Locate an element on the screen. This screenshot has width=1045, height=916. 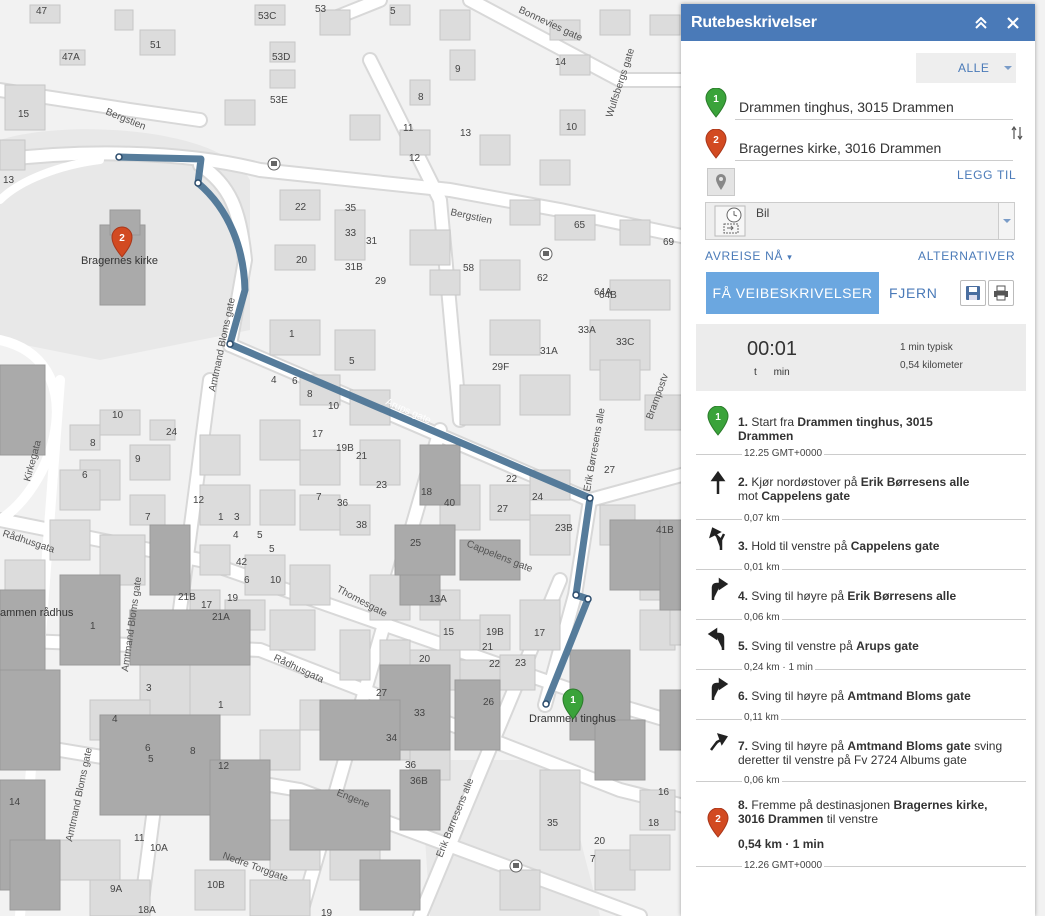
options-link: ALTERNATIVER is located at coordinates (966, 256).